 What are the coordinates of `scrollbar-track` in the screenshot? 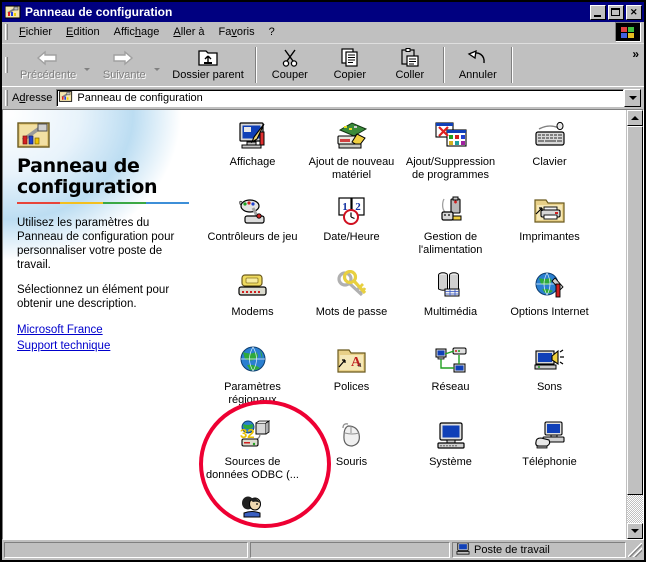 It's located at (635, 324).